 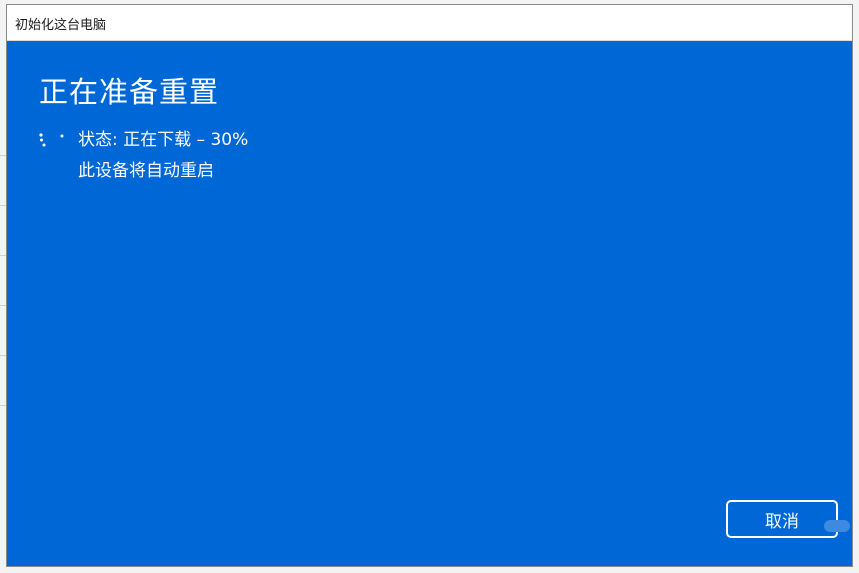 I want to click on loading-spinner-icon, so click(x=51, y=140).